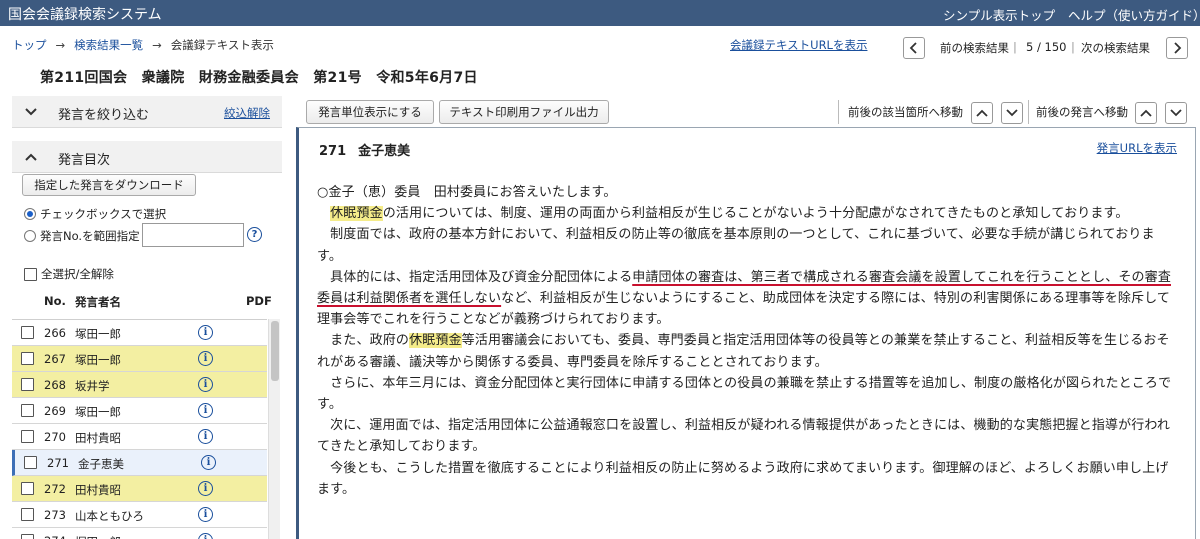  Describe the element at coordinates (55, 385) in the screenshot. I see `speech-row-number: 268` at that location.